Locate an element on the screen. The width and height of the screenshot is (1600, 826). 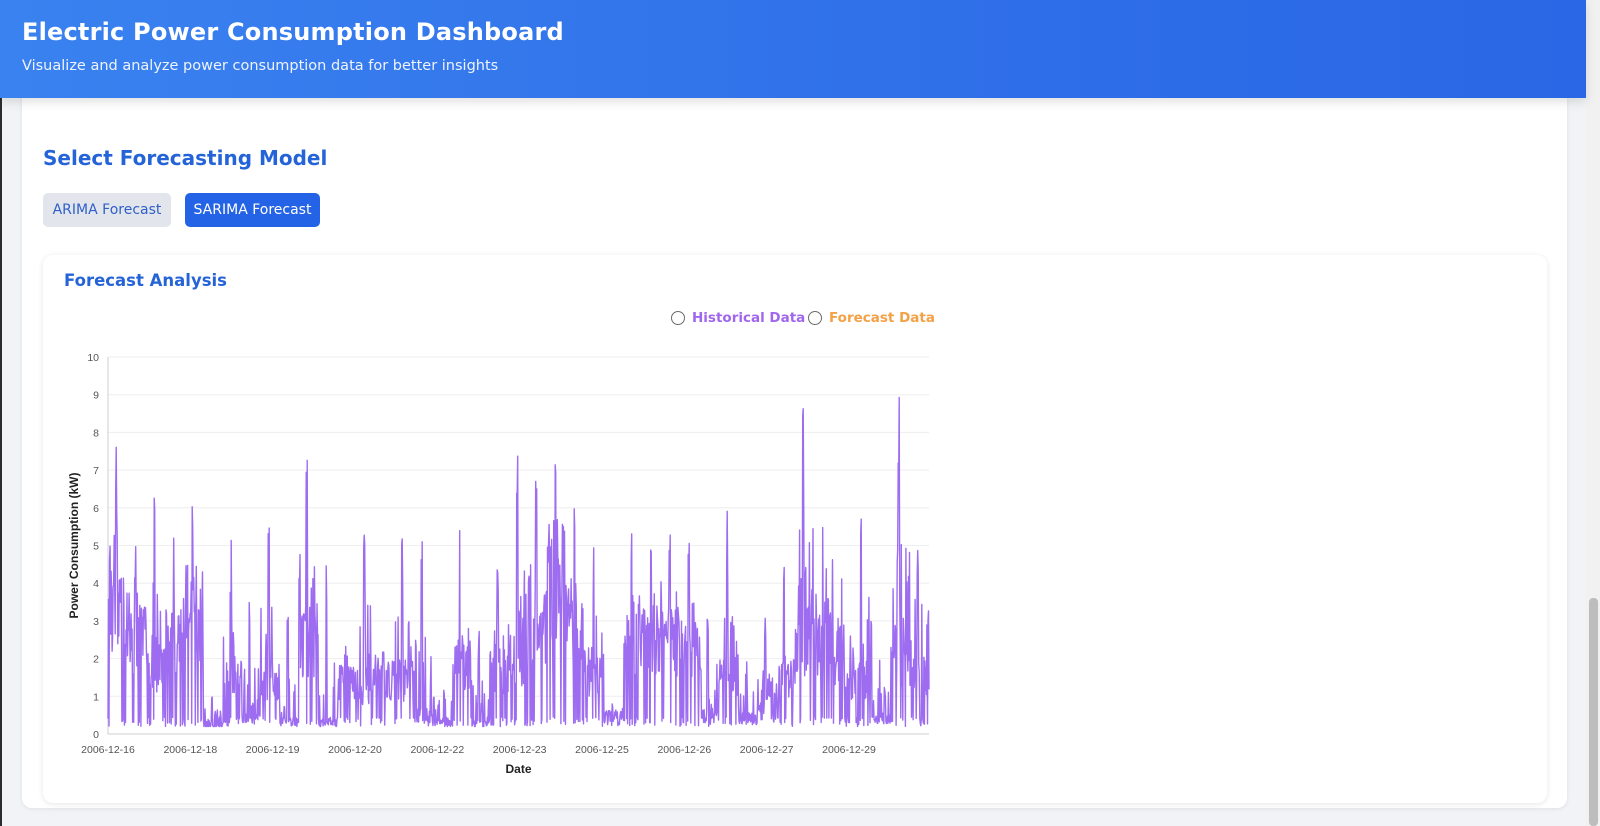
y-tick-label: 7 is located at coordinates (96, 471).